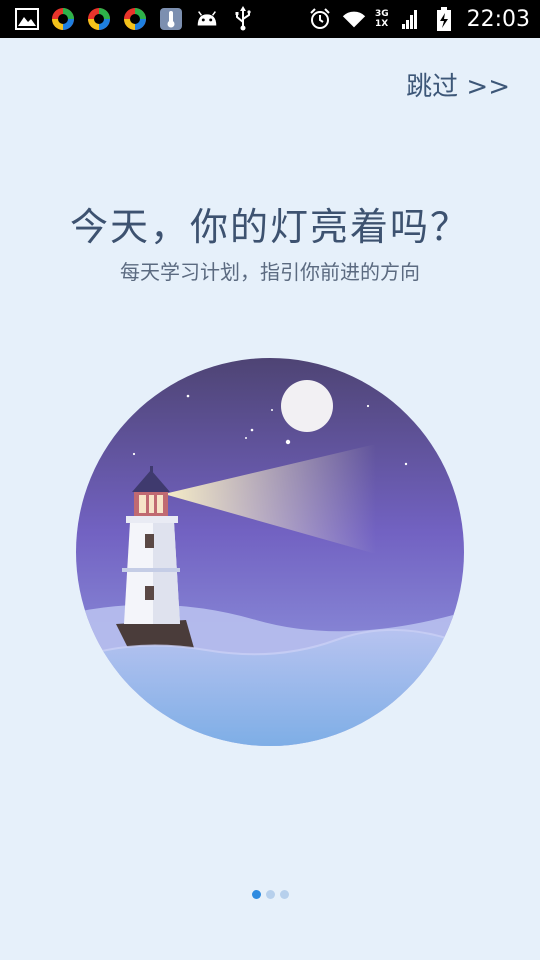 Image resolution: width=540 pixels, height=960 pixels. What do you see at coordinates (207, 19) in the screenshot?
I see `android-icon` at bounding box center [207, 19].